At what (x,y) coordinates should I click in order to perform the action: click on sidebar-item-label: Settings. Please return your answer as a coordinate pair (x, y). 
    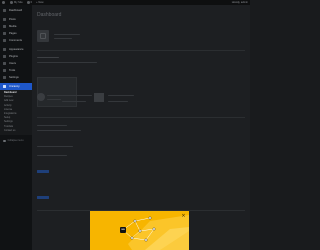
    Looking at the image, I should click on (14, 77).